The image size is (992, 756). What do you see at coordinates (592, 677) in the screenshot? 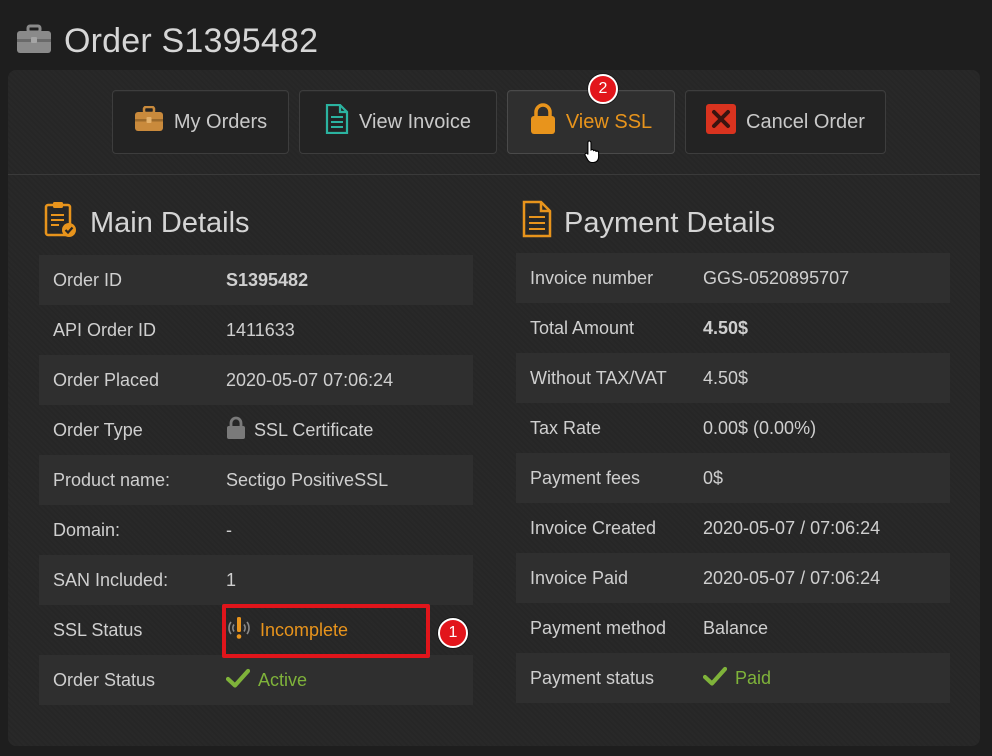
I see `row-label: Payment status` at bounding box center [592, 677].